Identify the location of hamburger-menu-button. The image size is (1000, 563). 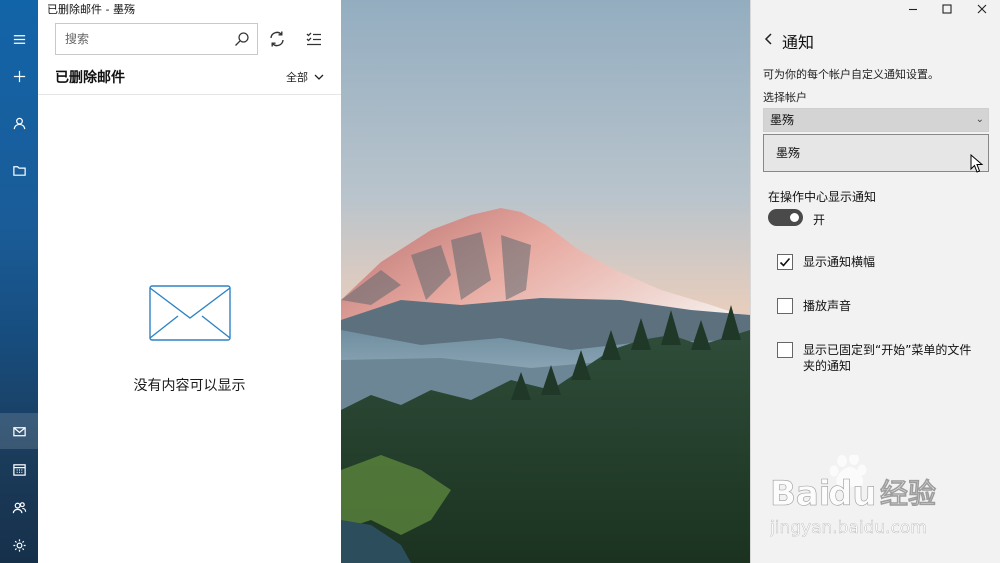
(19, 39).